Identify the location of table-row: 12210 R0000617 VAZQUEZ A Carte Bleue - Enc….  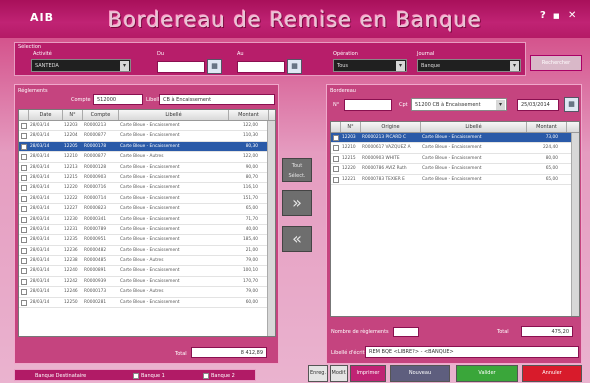
(455, 148).